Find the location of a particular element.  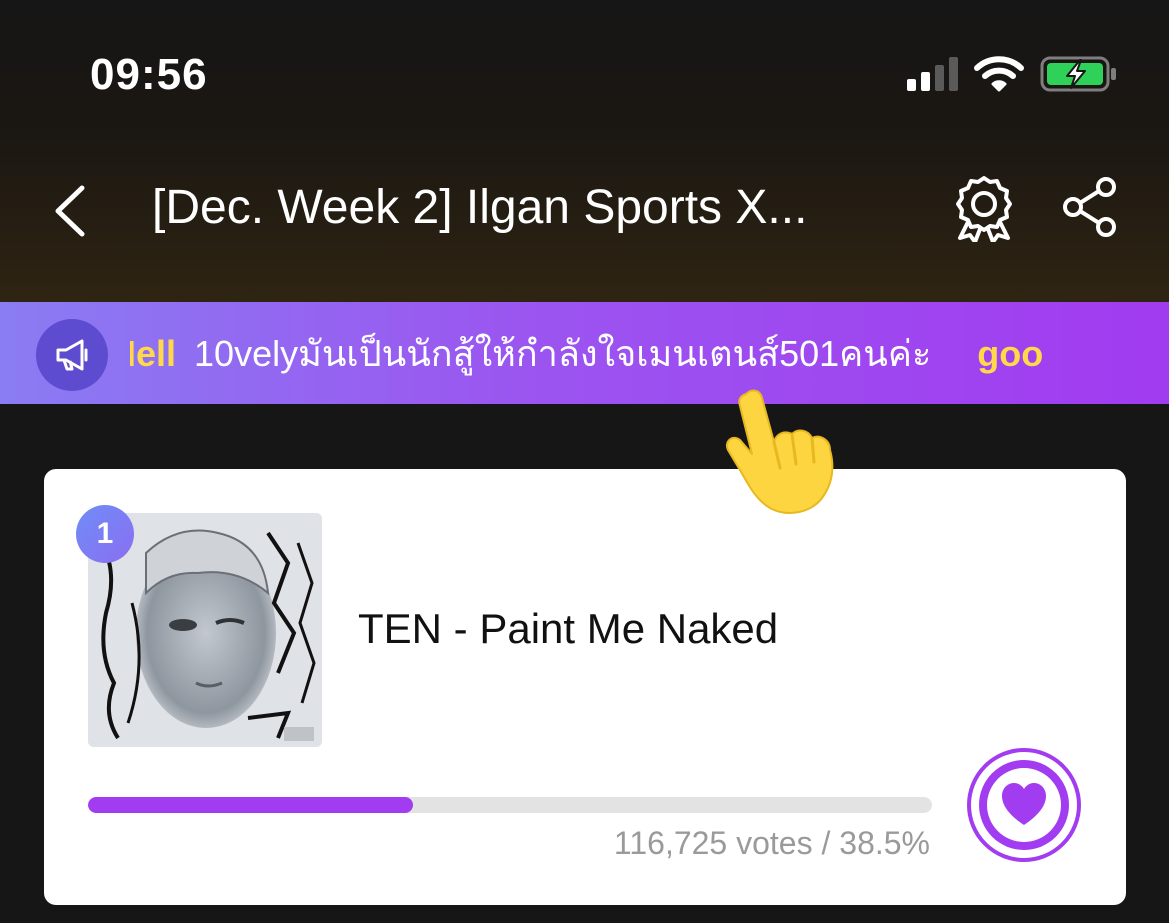

battery-charging-icon is located at coordinates (1078, 74).